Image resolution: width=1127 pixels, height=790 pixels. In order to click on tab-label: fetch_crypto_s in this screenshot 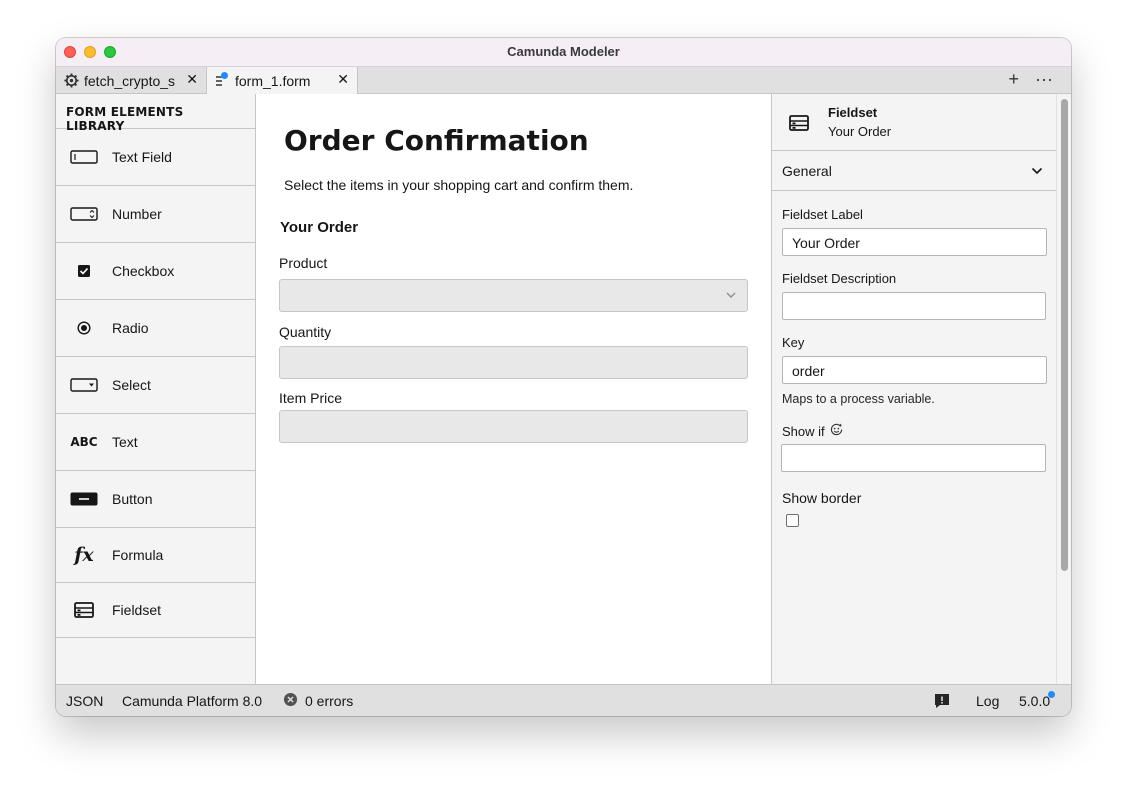, I will do `click(130, 80)`.